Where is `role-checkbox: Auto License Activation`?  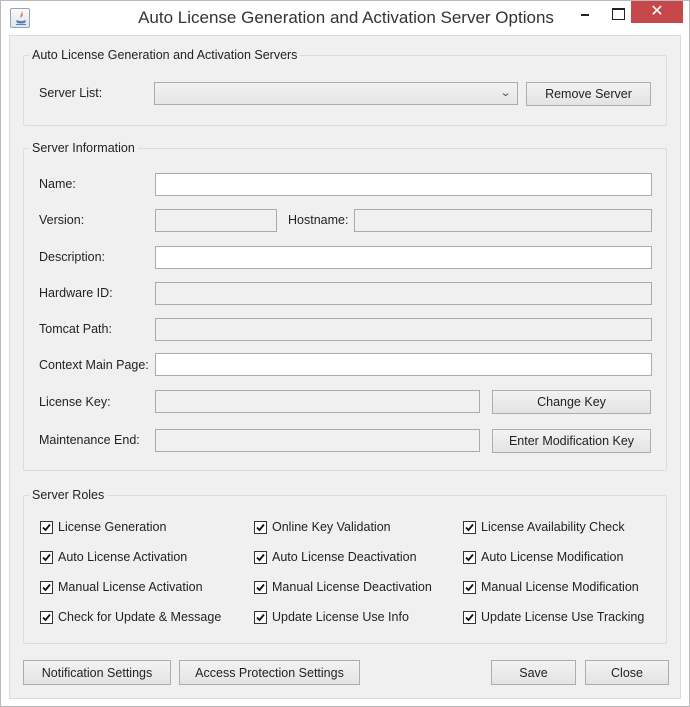
role-checkbox: Auto License Activation is located at coordinates (113, 557).